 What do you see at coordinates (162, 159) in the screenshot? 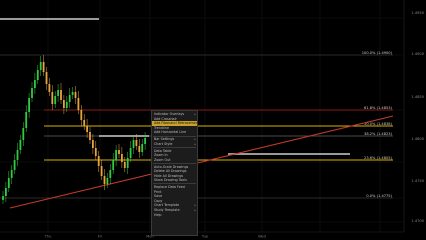
I see `menu-item-label: Zoom Out` at bounding box center [162, 159].